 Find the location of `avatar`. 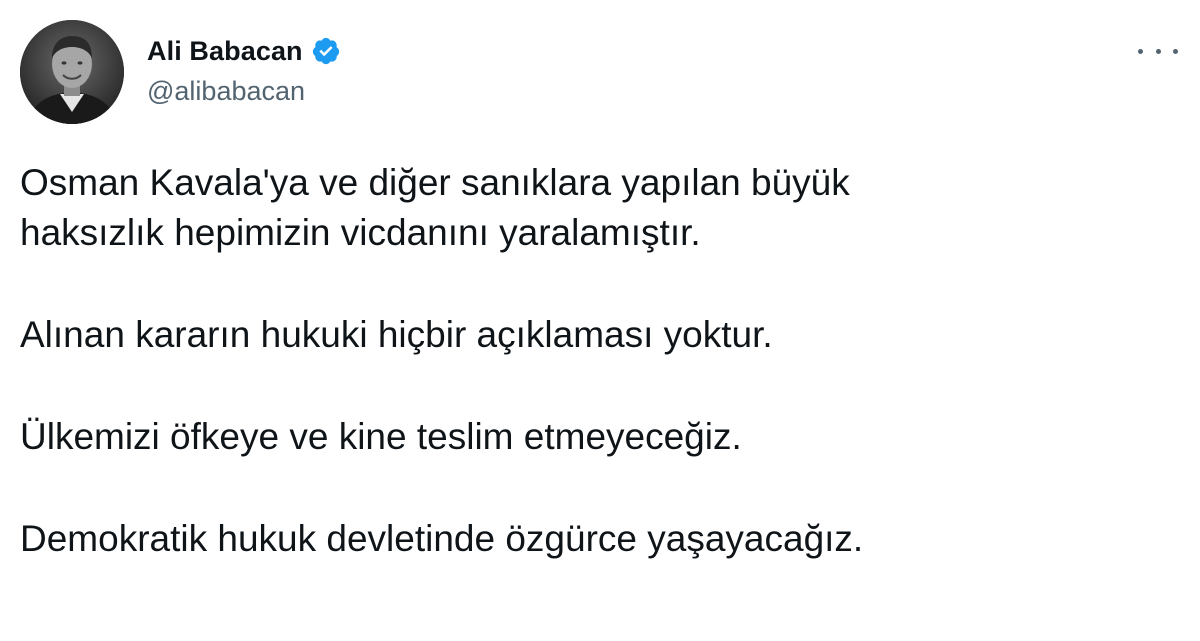

avatar is located at coordinates (72, 72).